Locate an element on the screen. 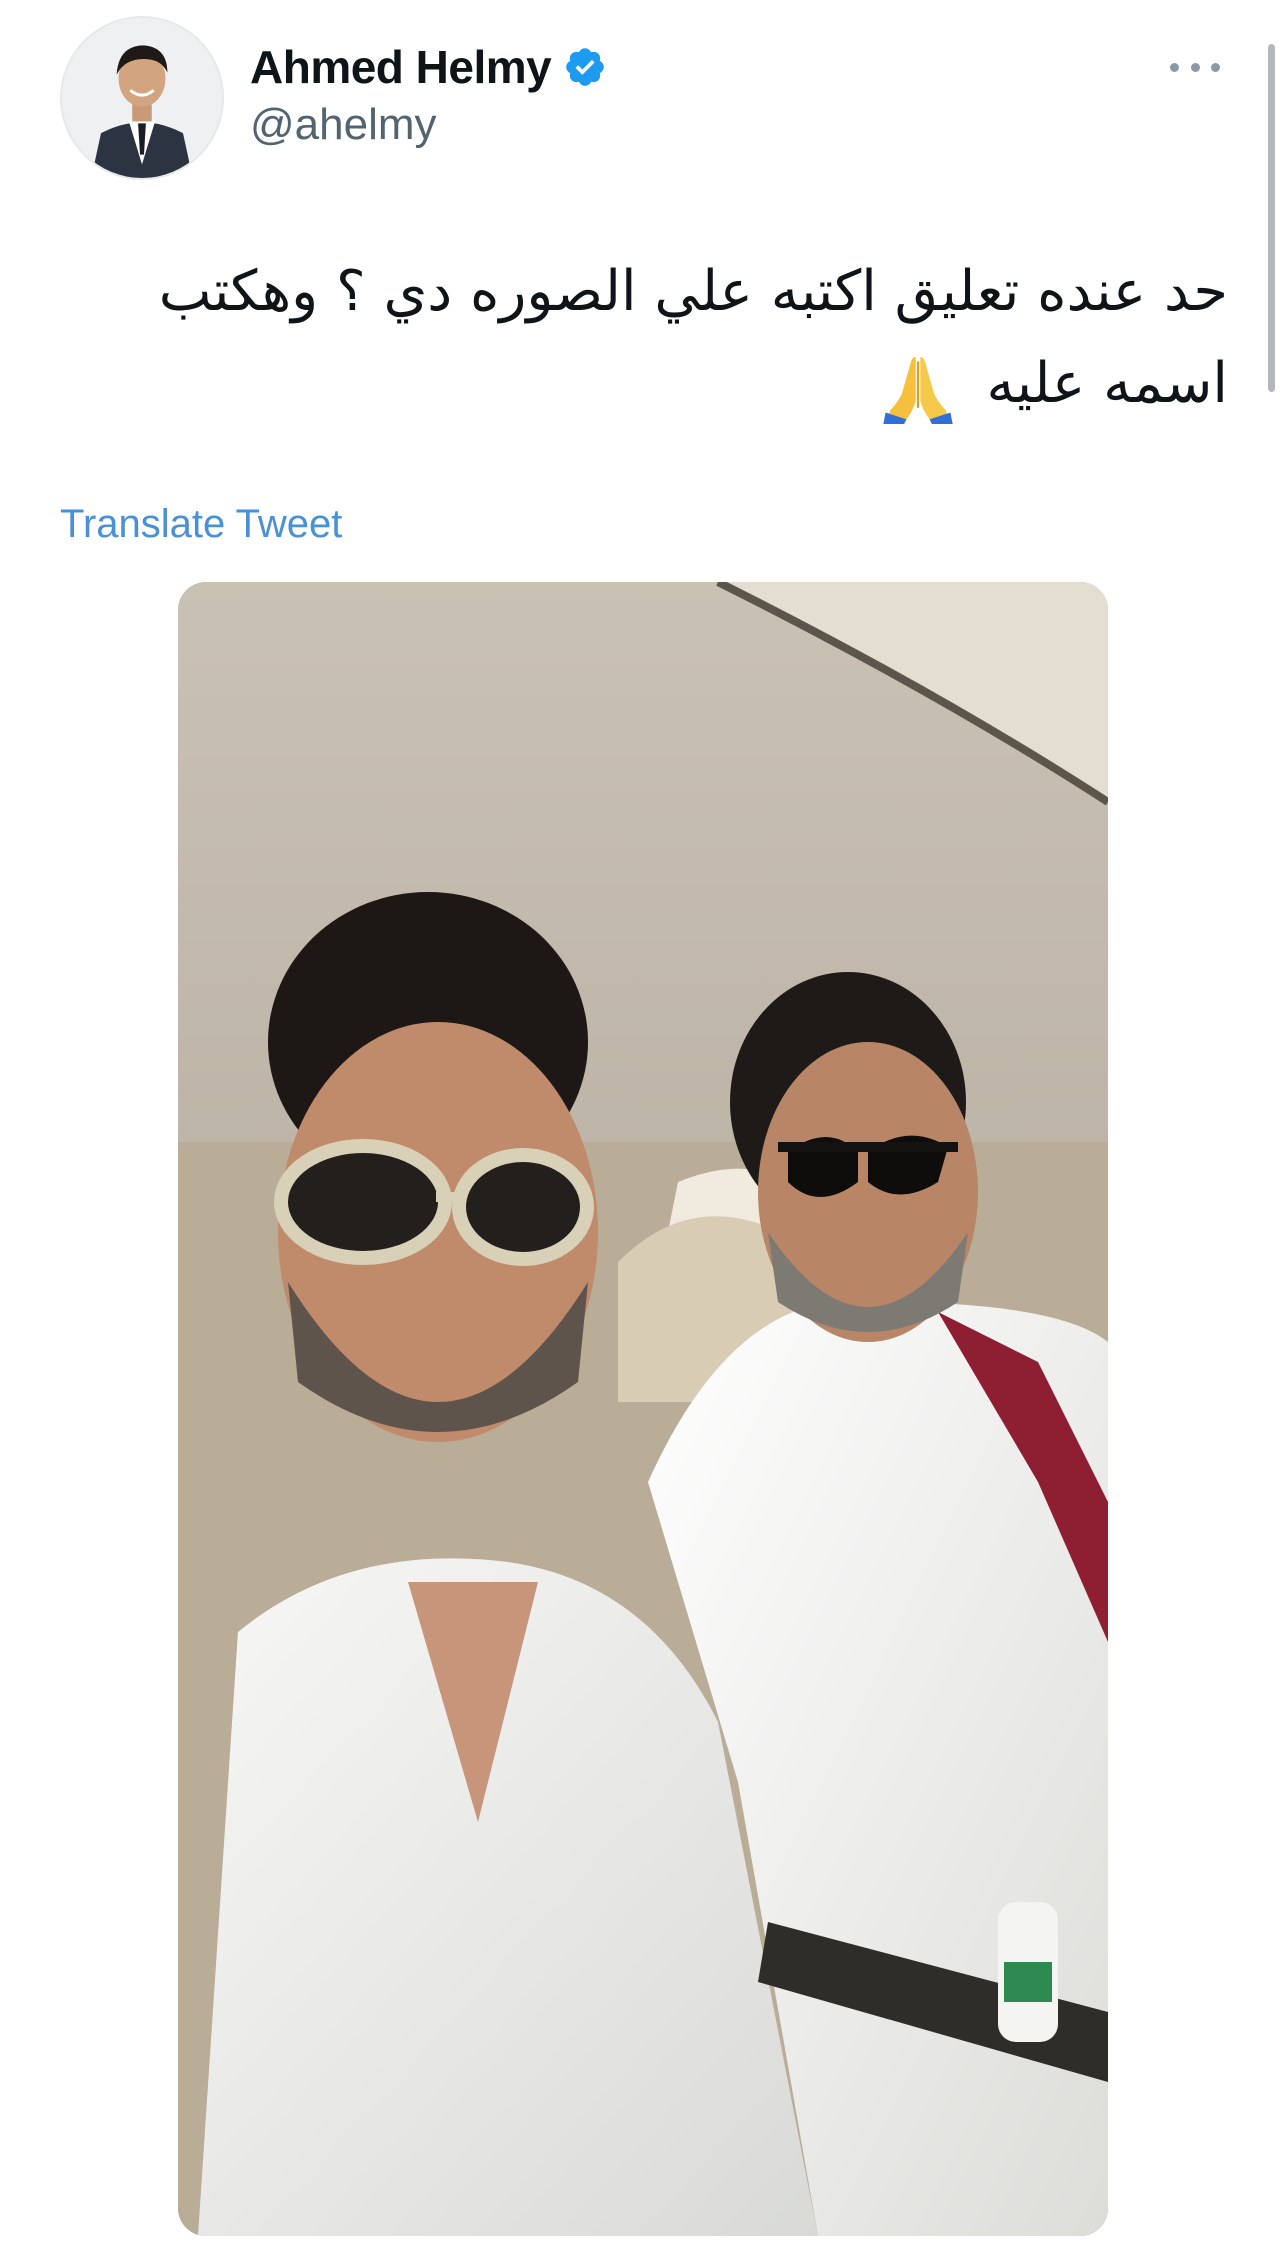 The height and width of the screenshot is (2250, 1284). more-options-icon is located at coordinates (1195, 67).